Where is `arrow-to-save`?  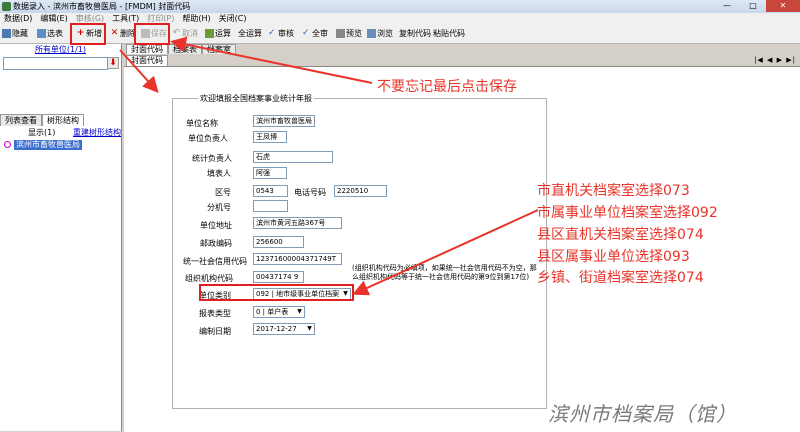 arrow-to-save is located at coordinates (271, 60).